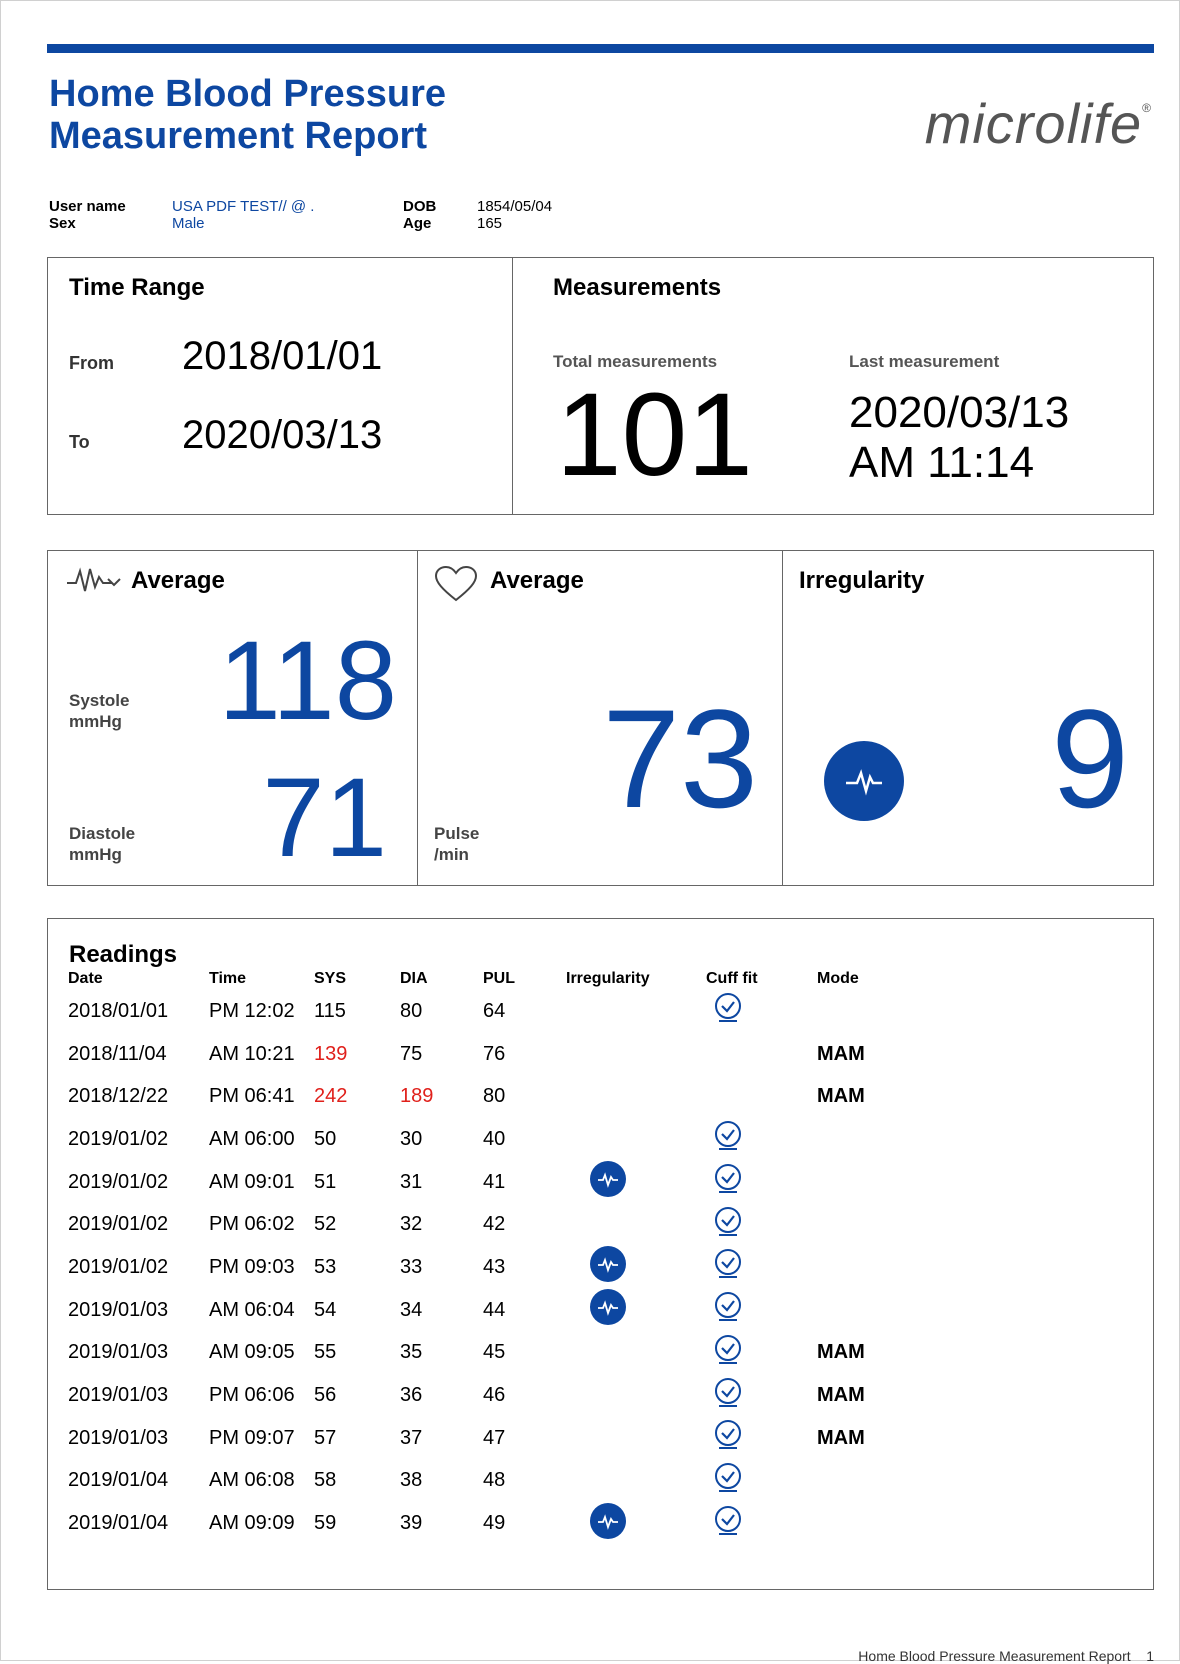 The image size is (1180, 1664). What do you see at coordinates (331, 1096) in the screenshot?
I see `reading-sys: 242` at bounding box center [331, 1096].